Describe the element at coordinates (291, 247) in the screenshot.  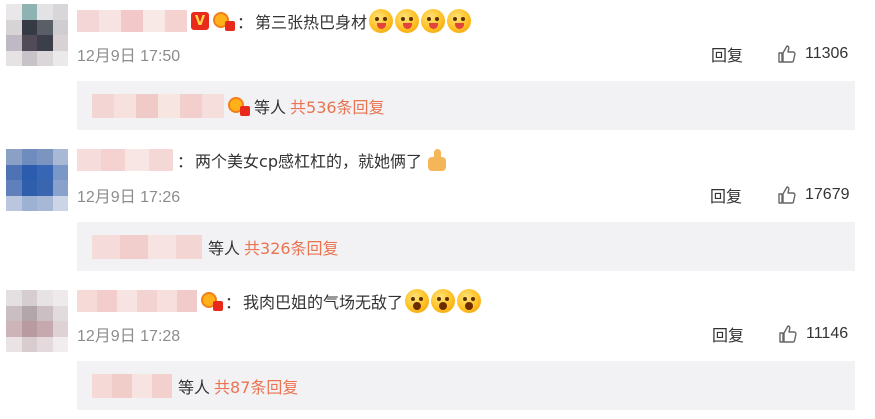
I see `total-replies-link: 共326条回复` at that location.